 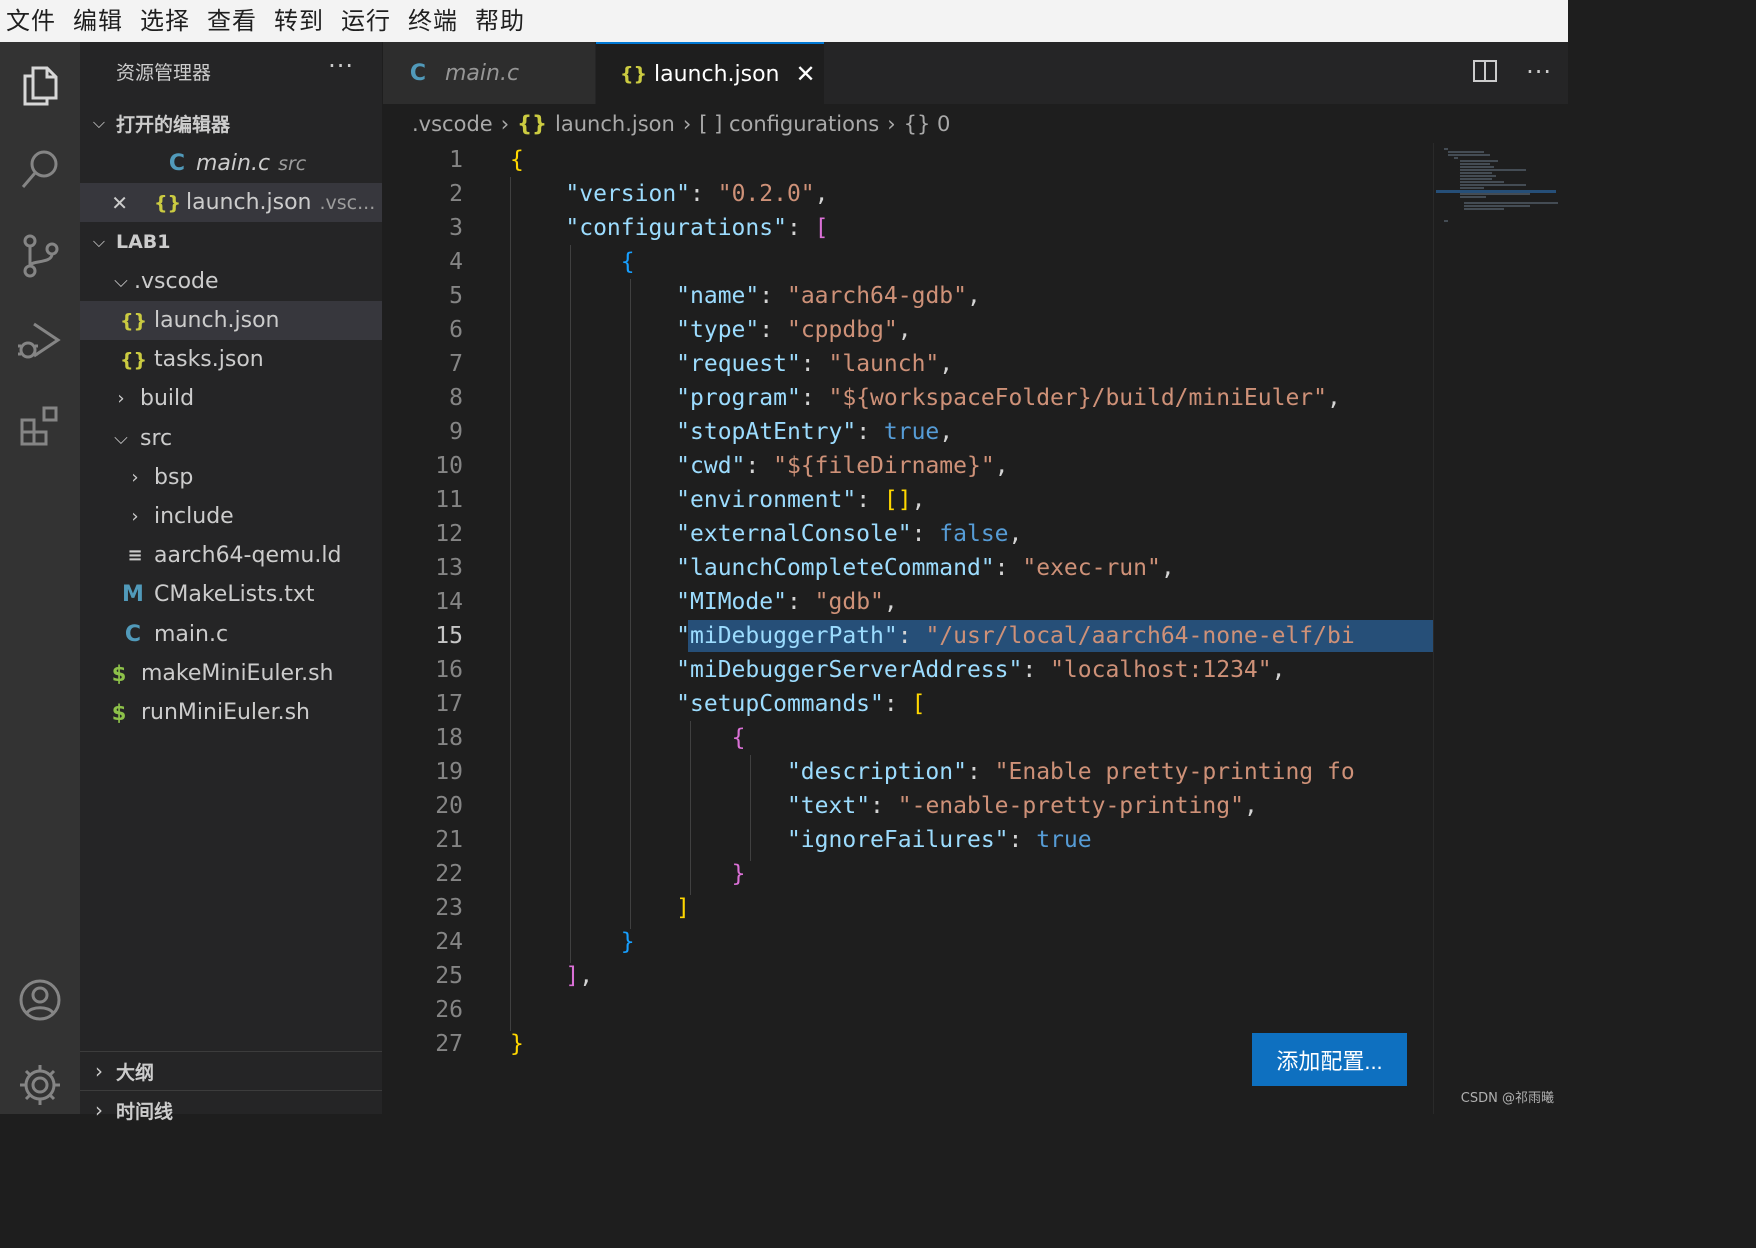 I want to click on line-number: 26, so click(x=449, y=1010).